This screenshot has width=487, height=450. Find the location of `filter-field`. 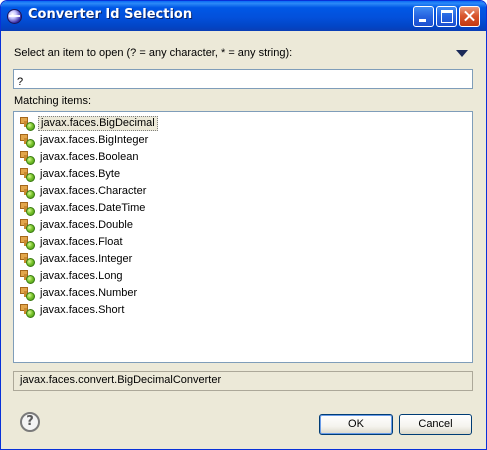

filter-field is located at coordinates (245, 80).